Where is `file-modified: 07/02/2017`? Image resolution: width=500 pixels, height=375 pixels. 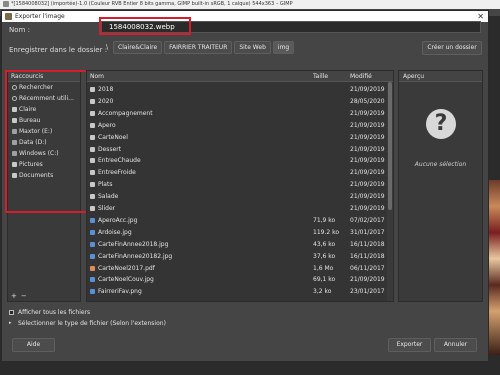 file-modified: 07/02/2017 is located at coordinates (367, 220).